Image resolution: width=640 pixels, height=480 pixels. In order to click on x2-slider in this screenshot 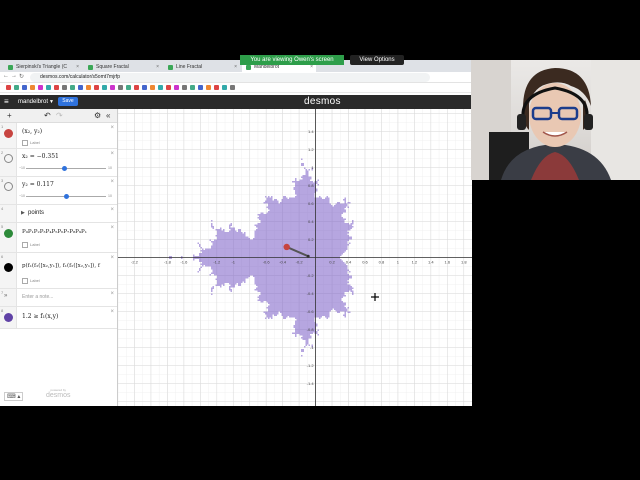, I will do `click(66, 168)`.